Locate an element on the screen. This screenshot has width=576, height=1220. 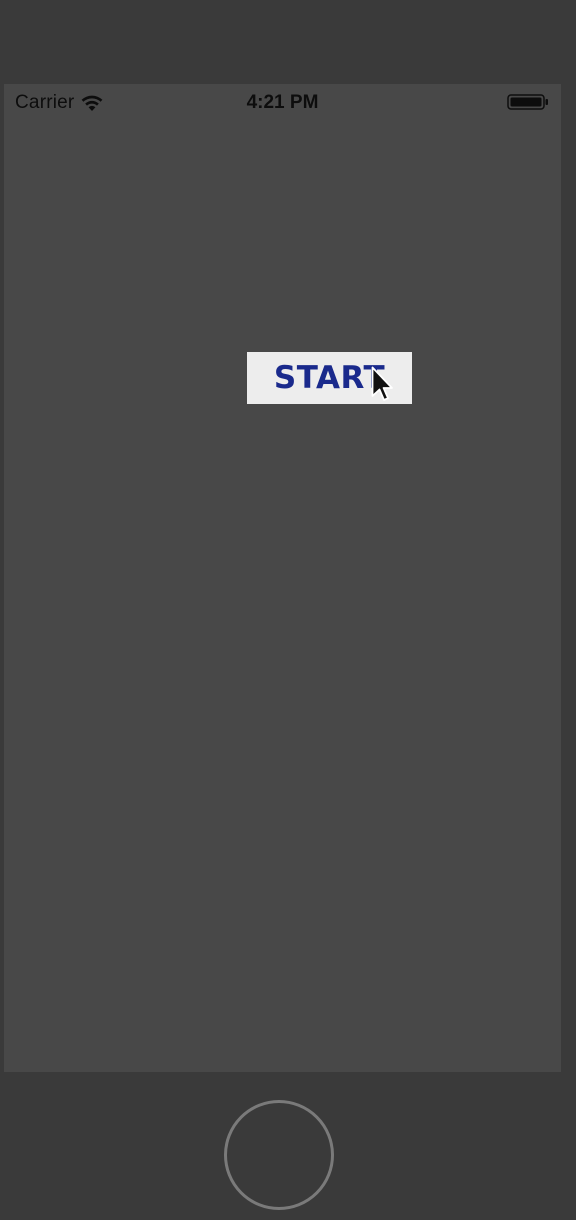
start-button-label: START is located at coordinates (329, 378).